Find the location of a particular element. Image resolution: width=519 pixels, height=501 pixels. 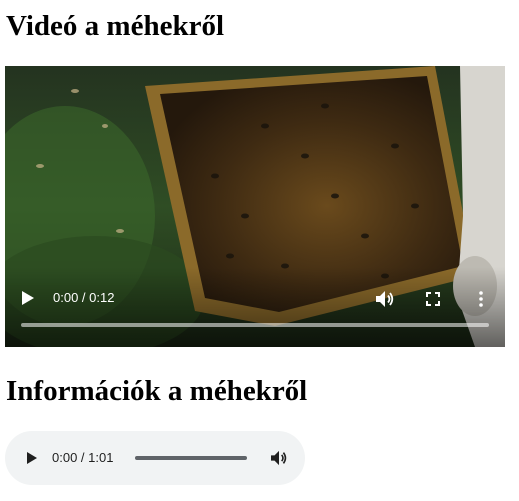

audio-player: 0:00 / 1:01 is located at coordinates (155, 458).